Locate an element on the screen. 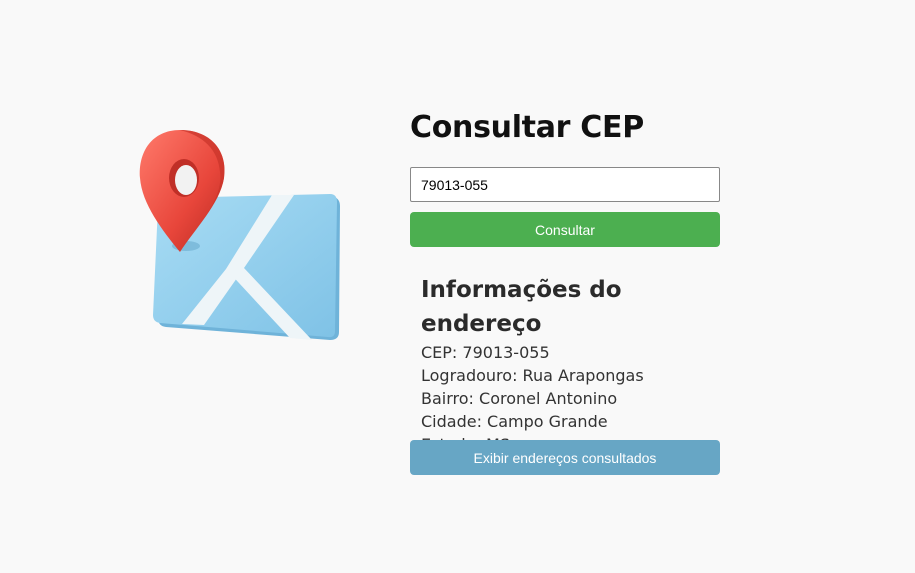 This screenshot has width=915, height=573. address-logradouro: Logradouro: Rua Arapongas is located at coordinates (532, 375).